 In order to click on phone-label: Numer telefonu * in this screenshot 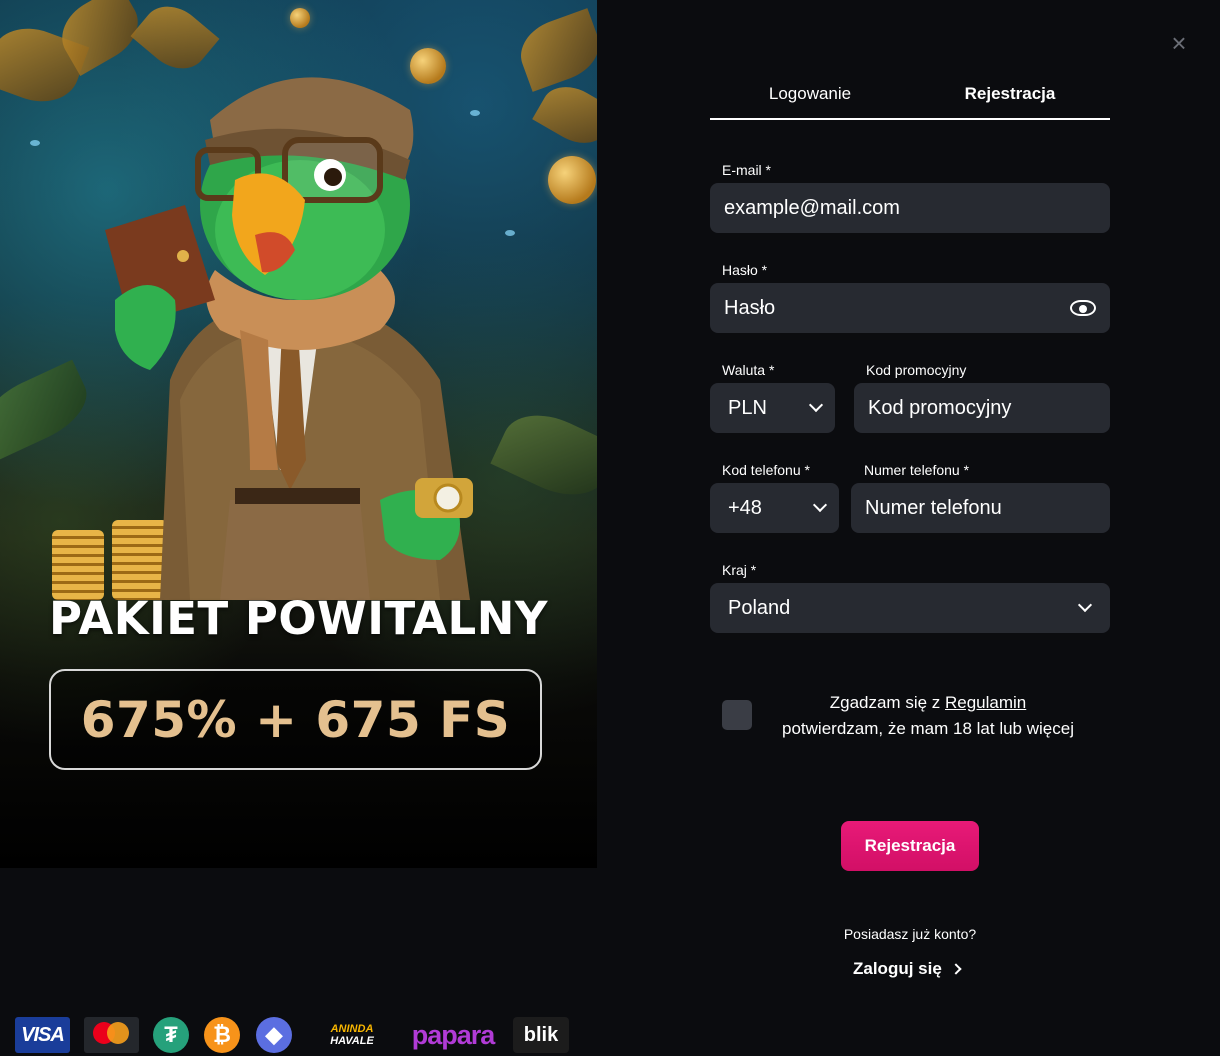, I will do `click(917, 470)`.